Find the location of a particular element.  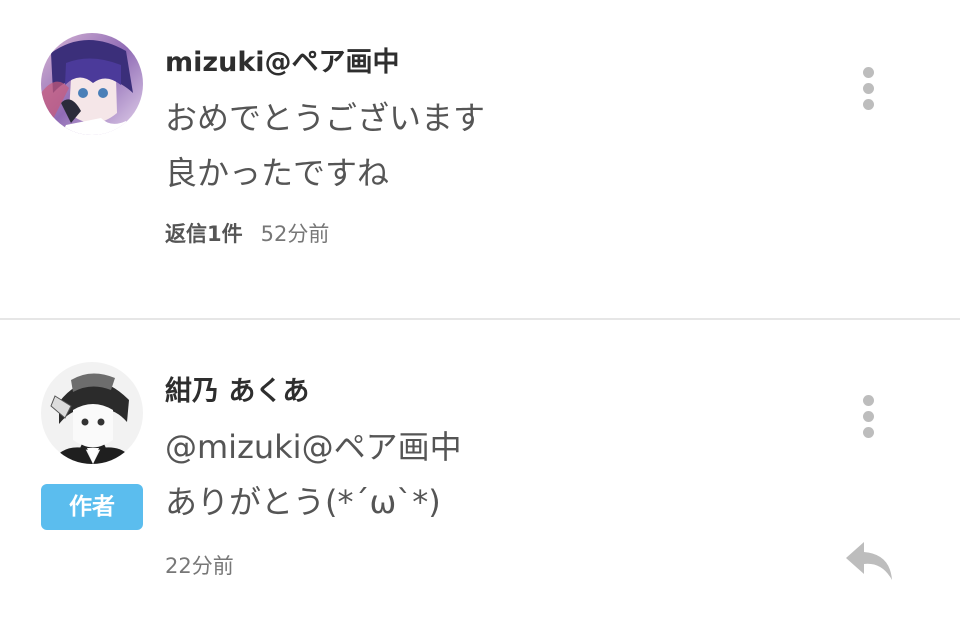

avatar-illustration-purple-hair is located at coordinates (92, 84).